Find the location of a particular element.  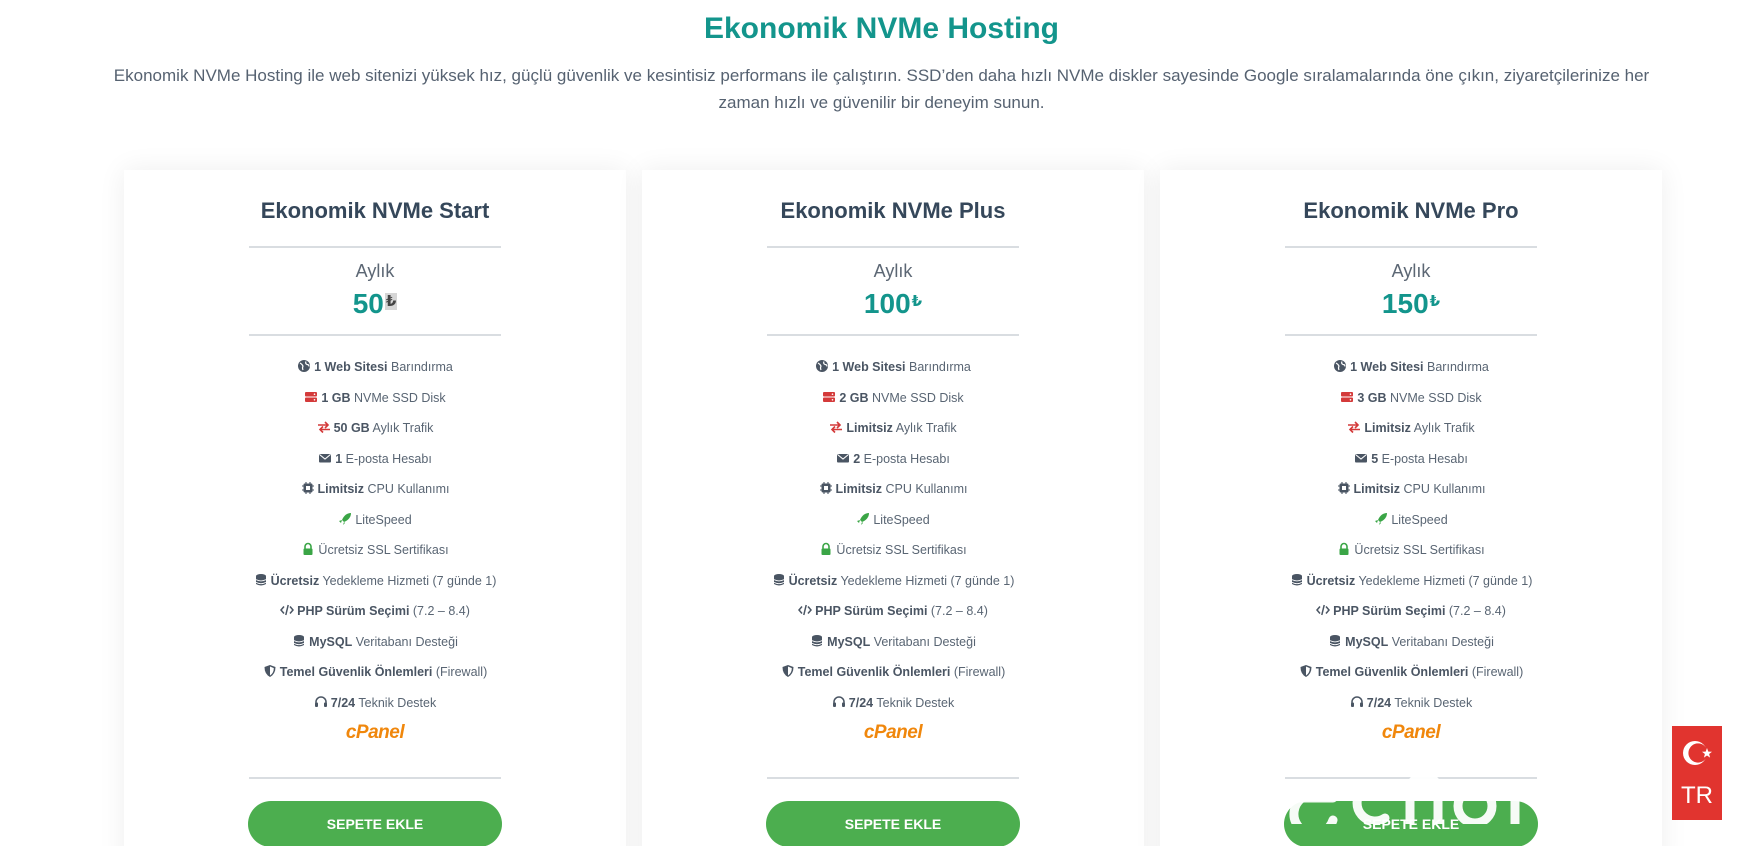

page-title: Ekonomik NVMe Hosting is located at coordinates (881, 28).